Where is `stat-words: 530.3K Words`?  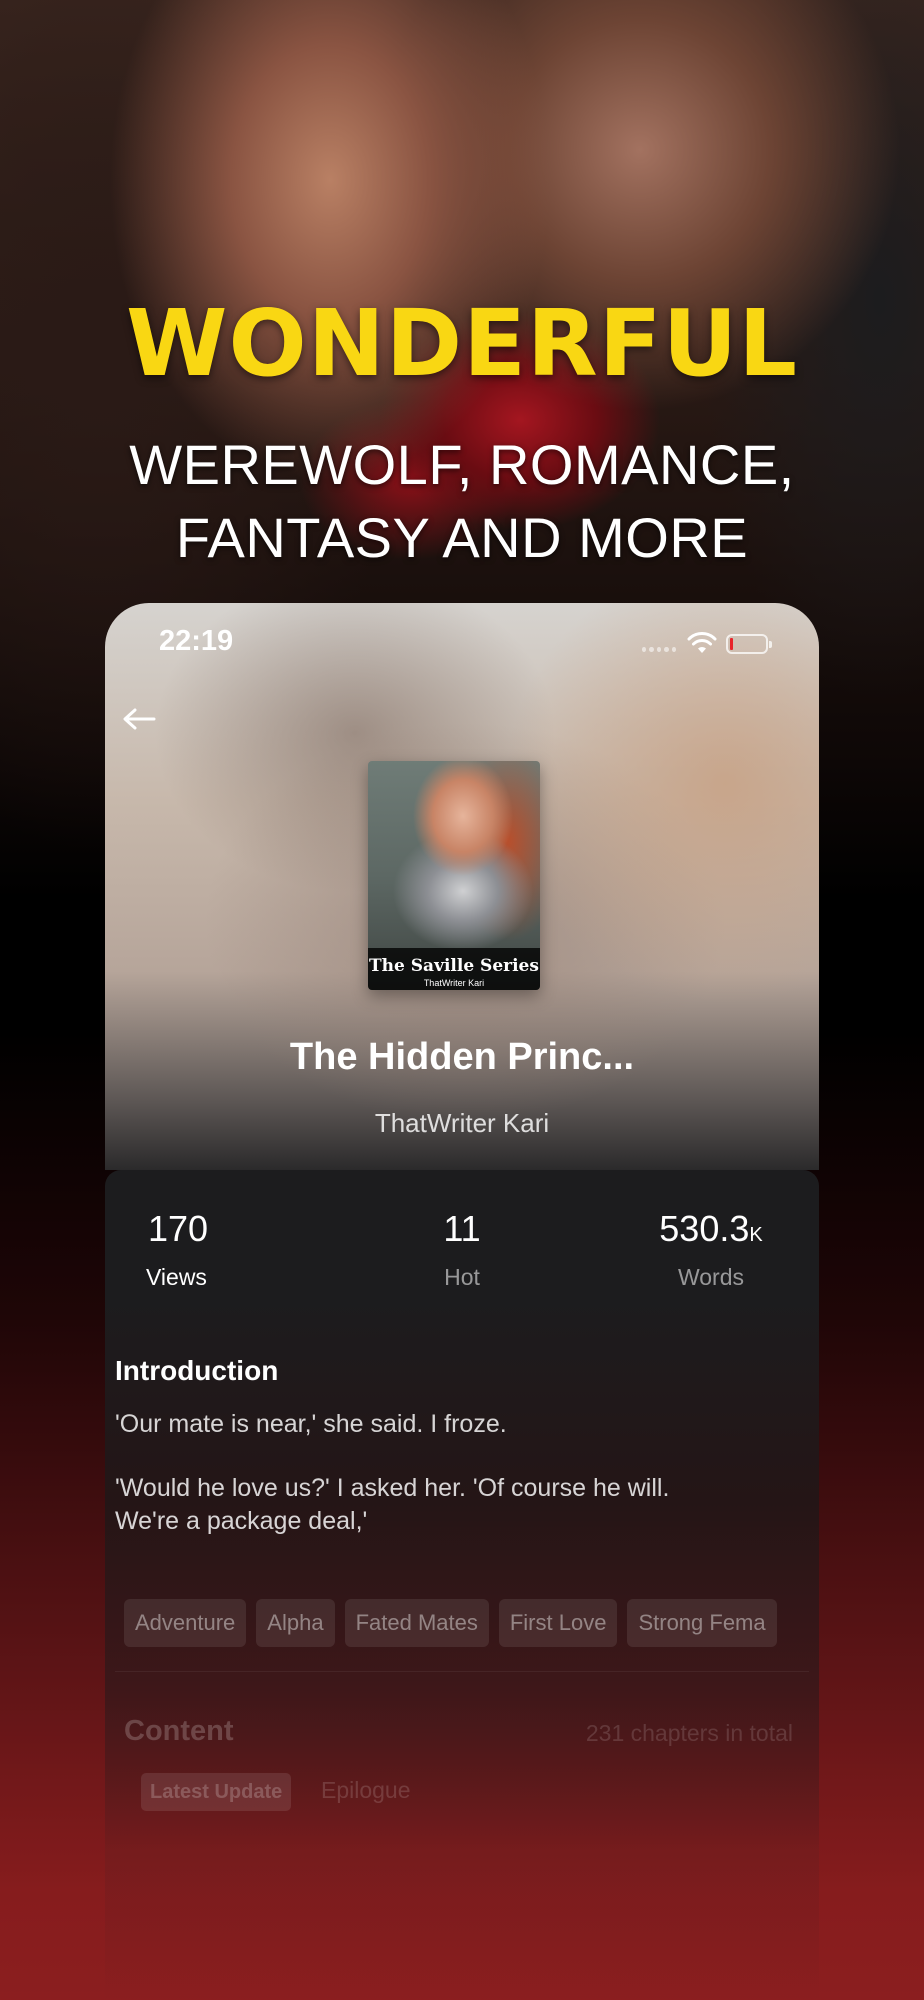
stat-words: 530.3K Words is located at coordinates (711, 1248).